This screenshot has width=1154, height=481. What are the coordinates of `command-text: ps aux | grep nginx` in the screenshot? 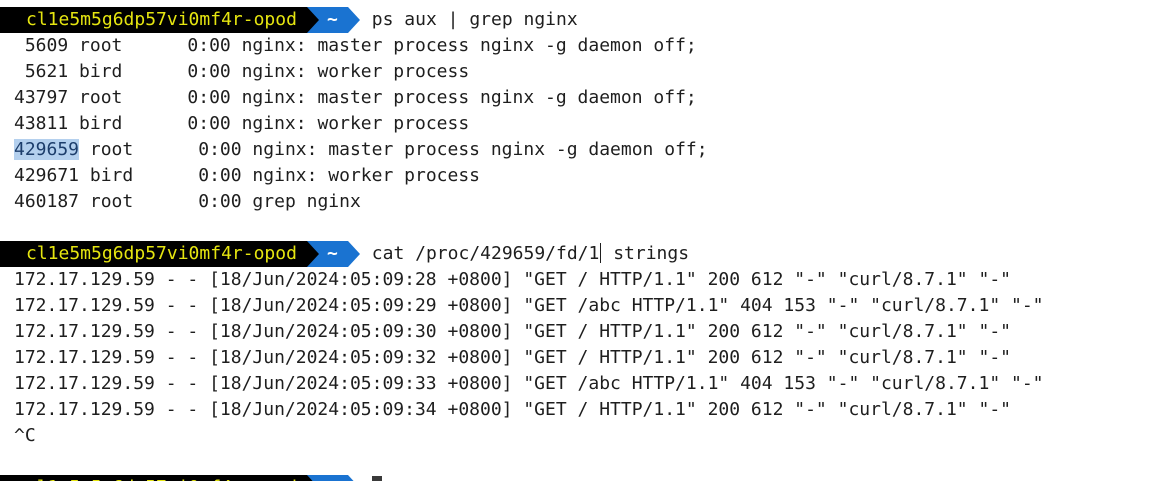 It's located at (474, 19).